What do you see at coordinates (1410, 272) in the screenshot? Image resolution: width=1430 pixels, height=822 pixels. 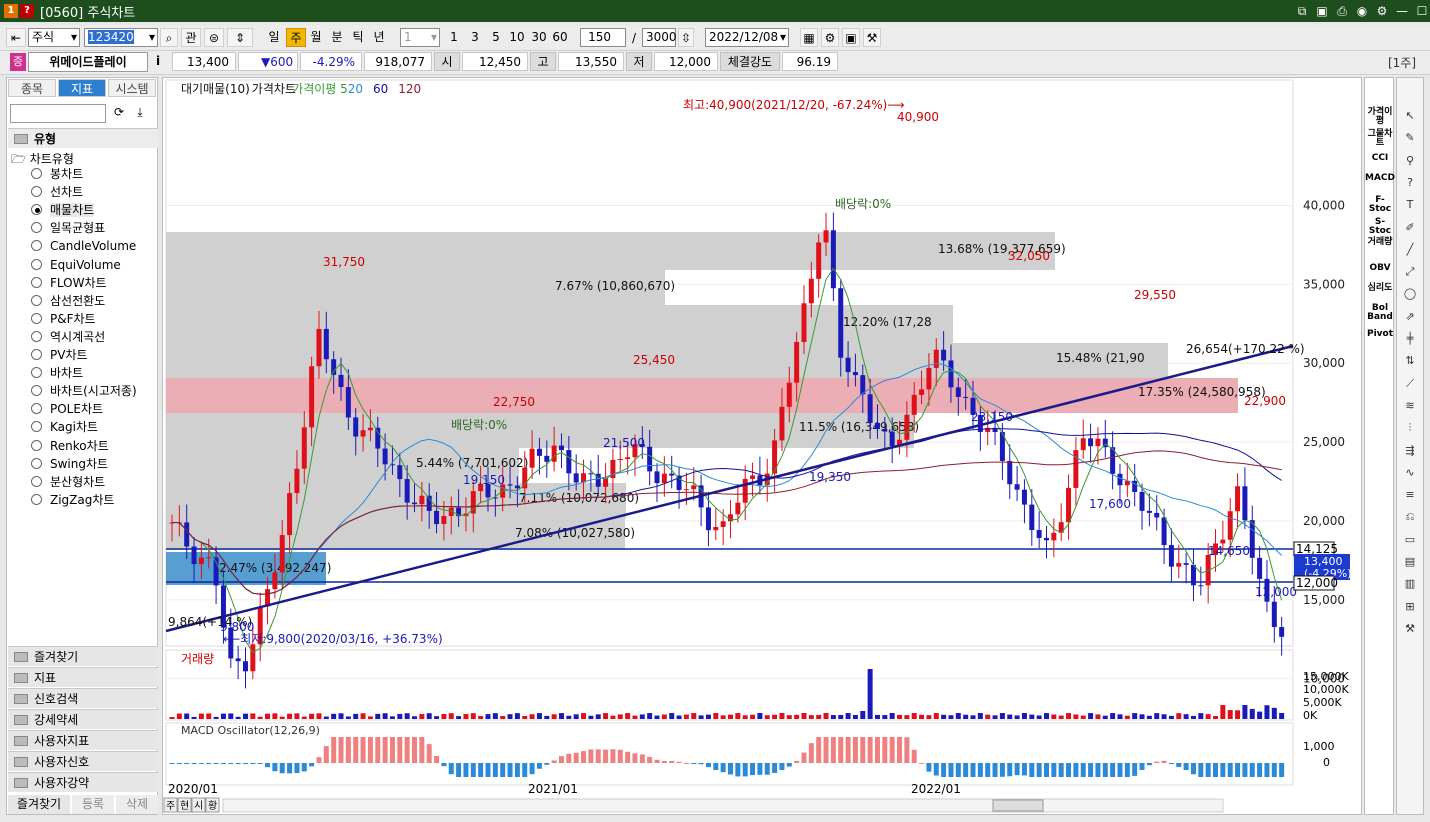 I see `arrow-icon: ⤢` at bounding box center [1410, 272].